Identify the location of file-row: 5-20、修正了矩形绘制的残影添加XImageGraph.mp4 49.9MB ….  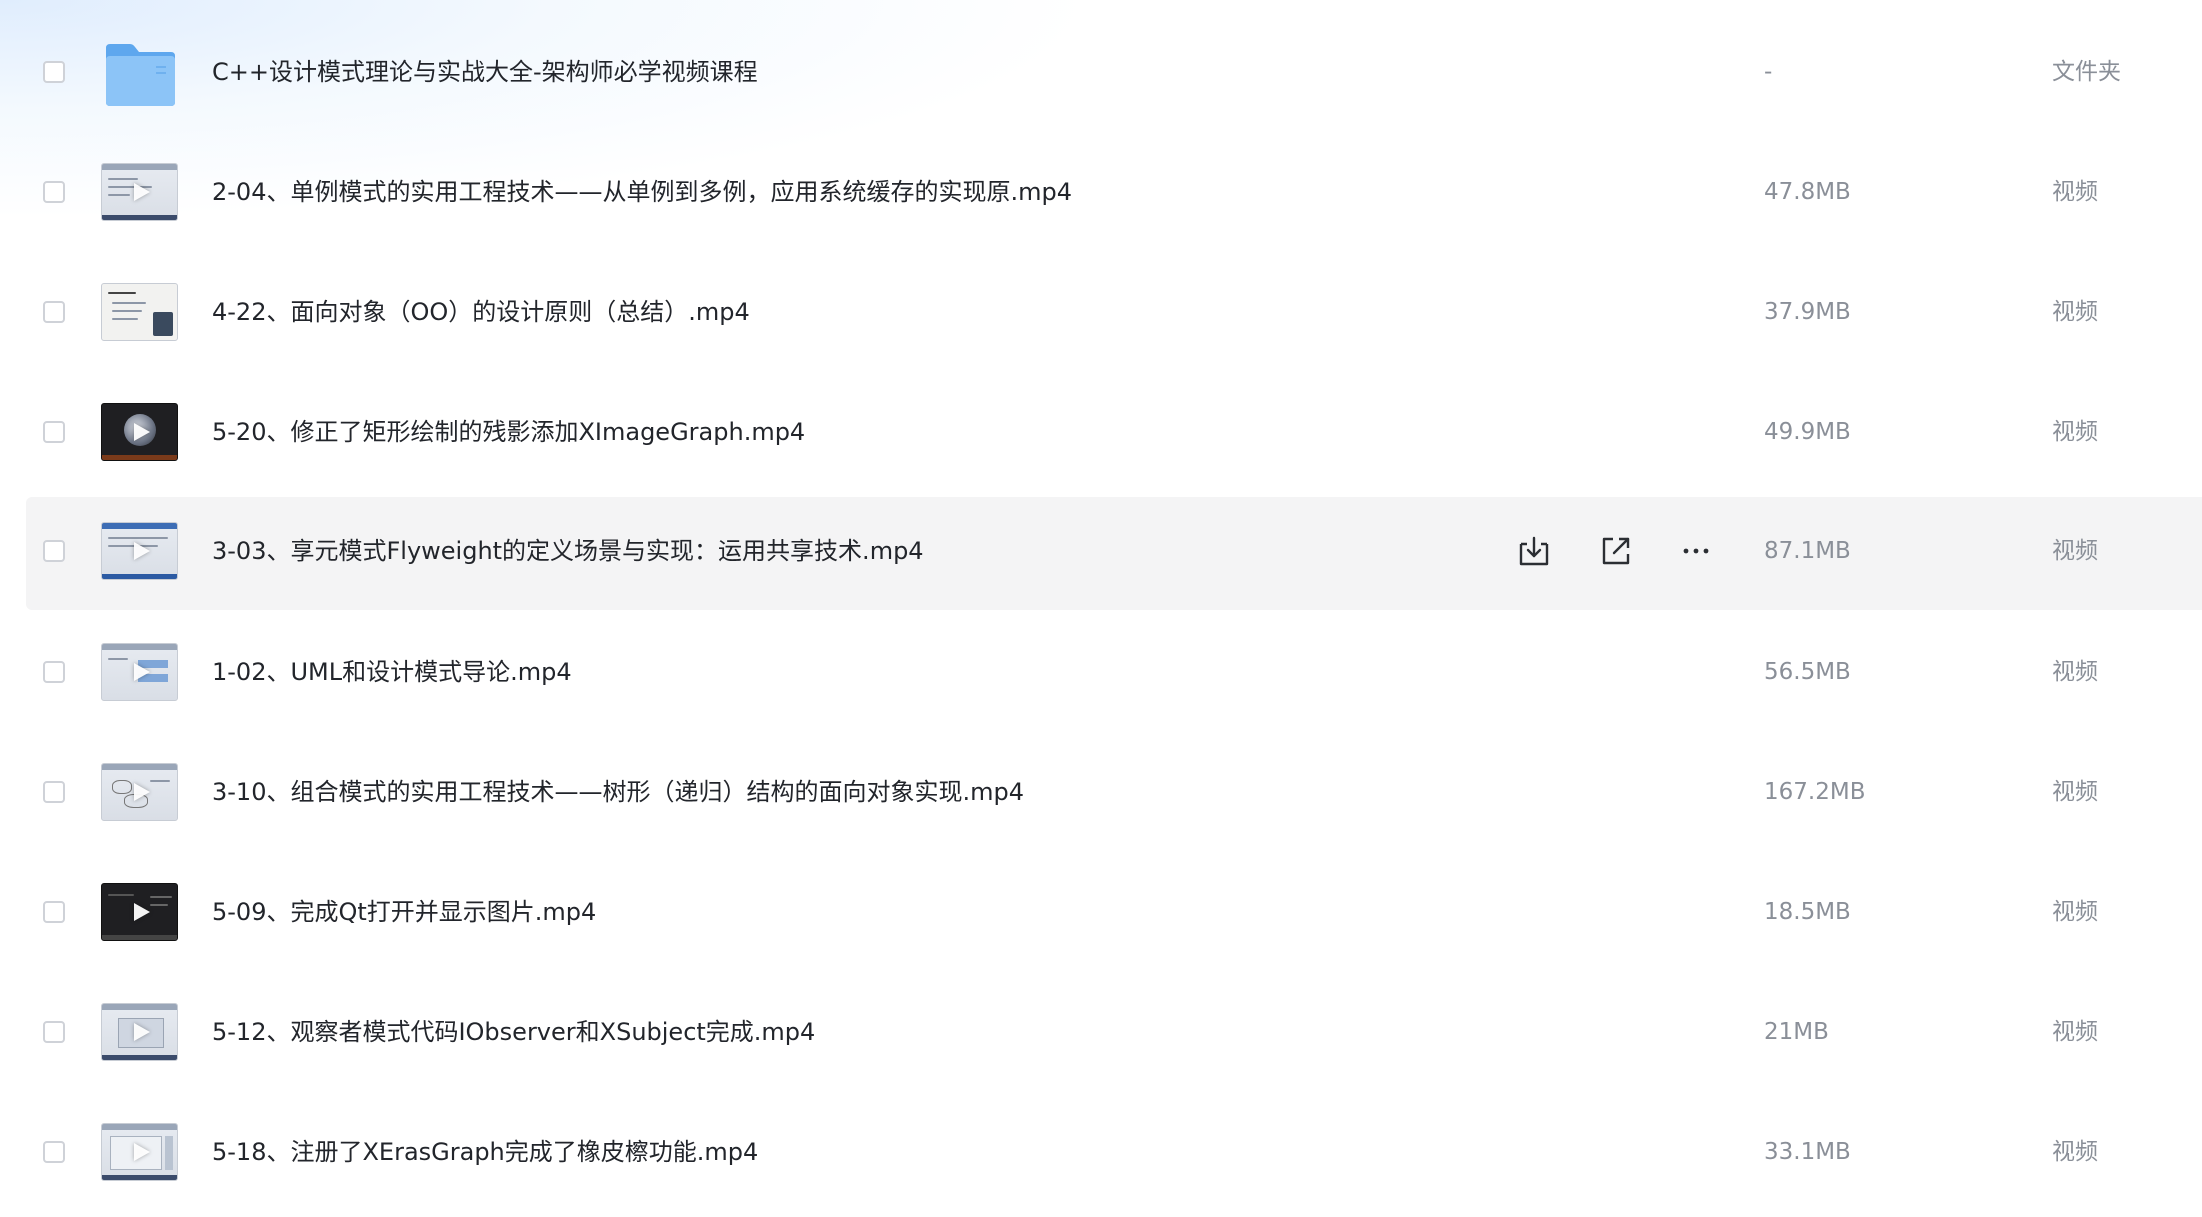
(1114, 434).